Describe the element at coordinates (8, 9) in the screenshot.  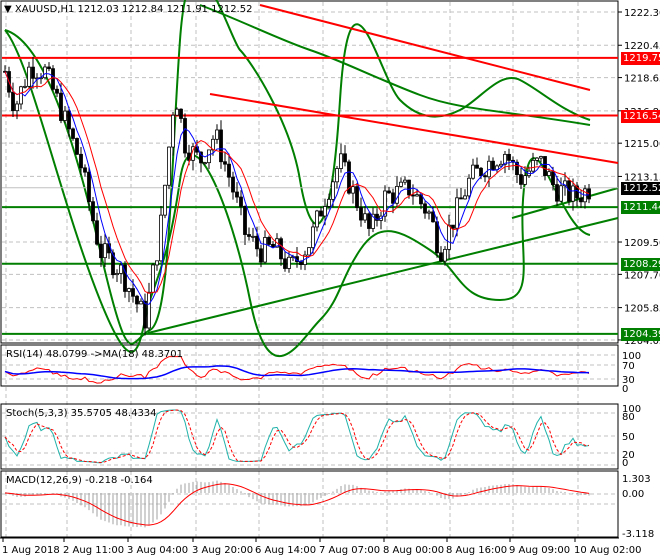
I see `dropdown-triangle-icon: ▼` at that location.